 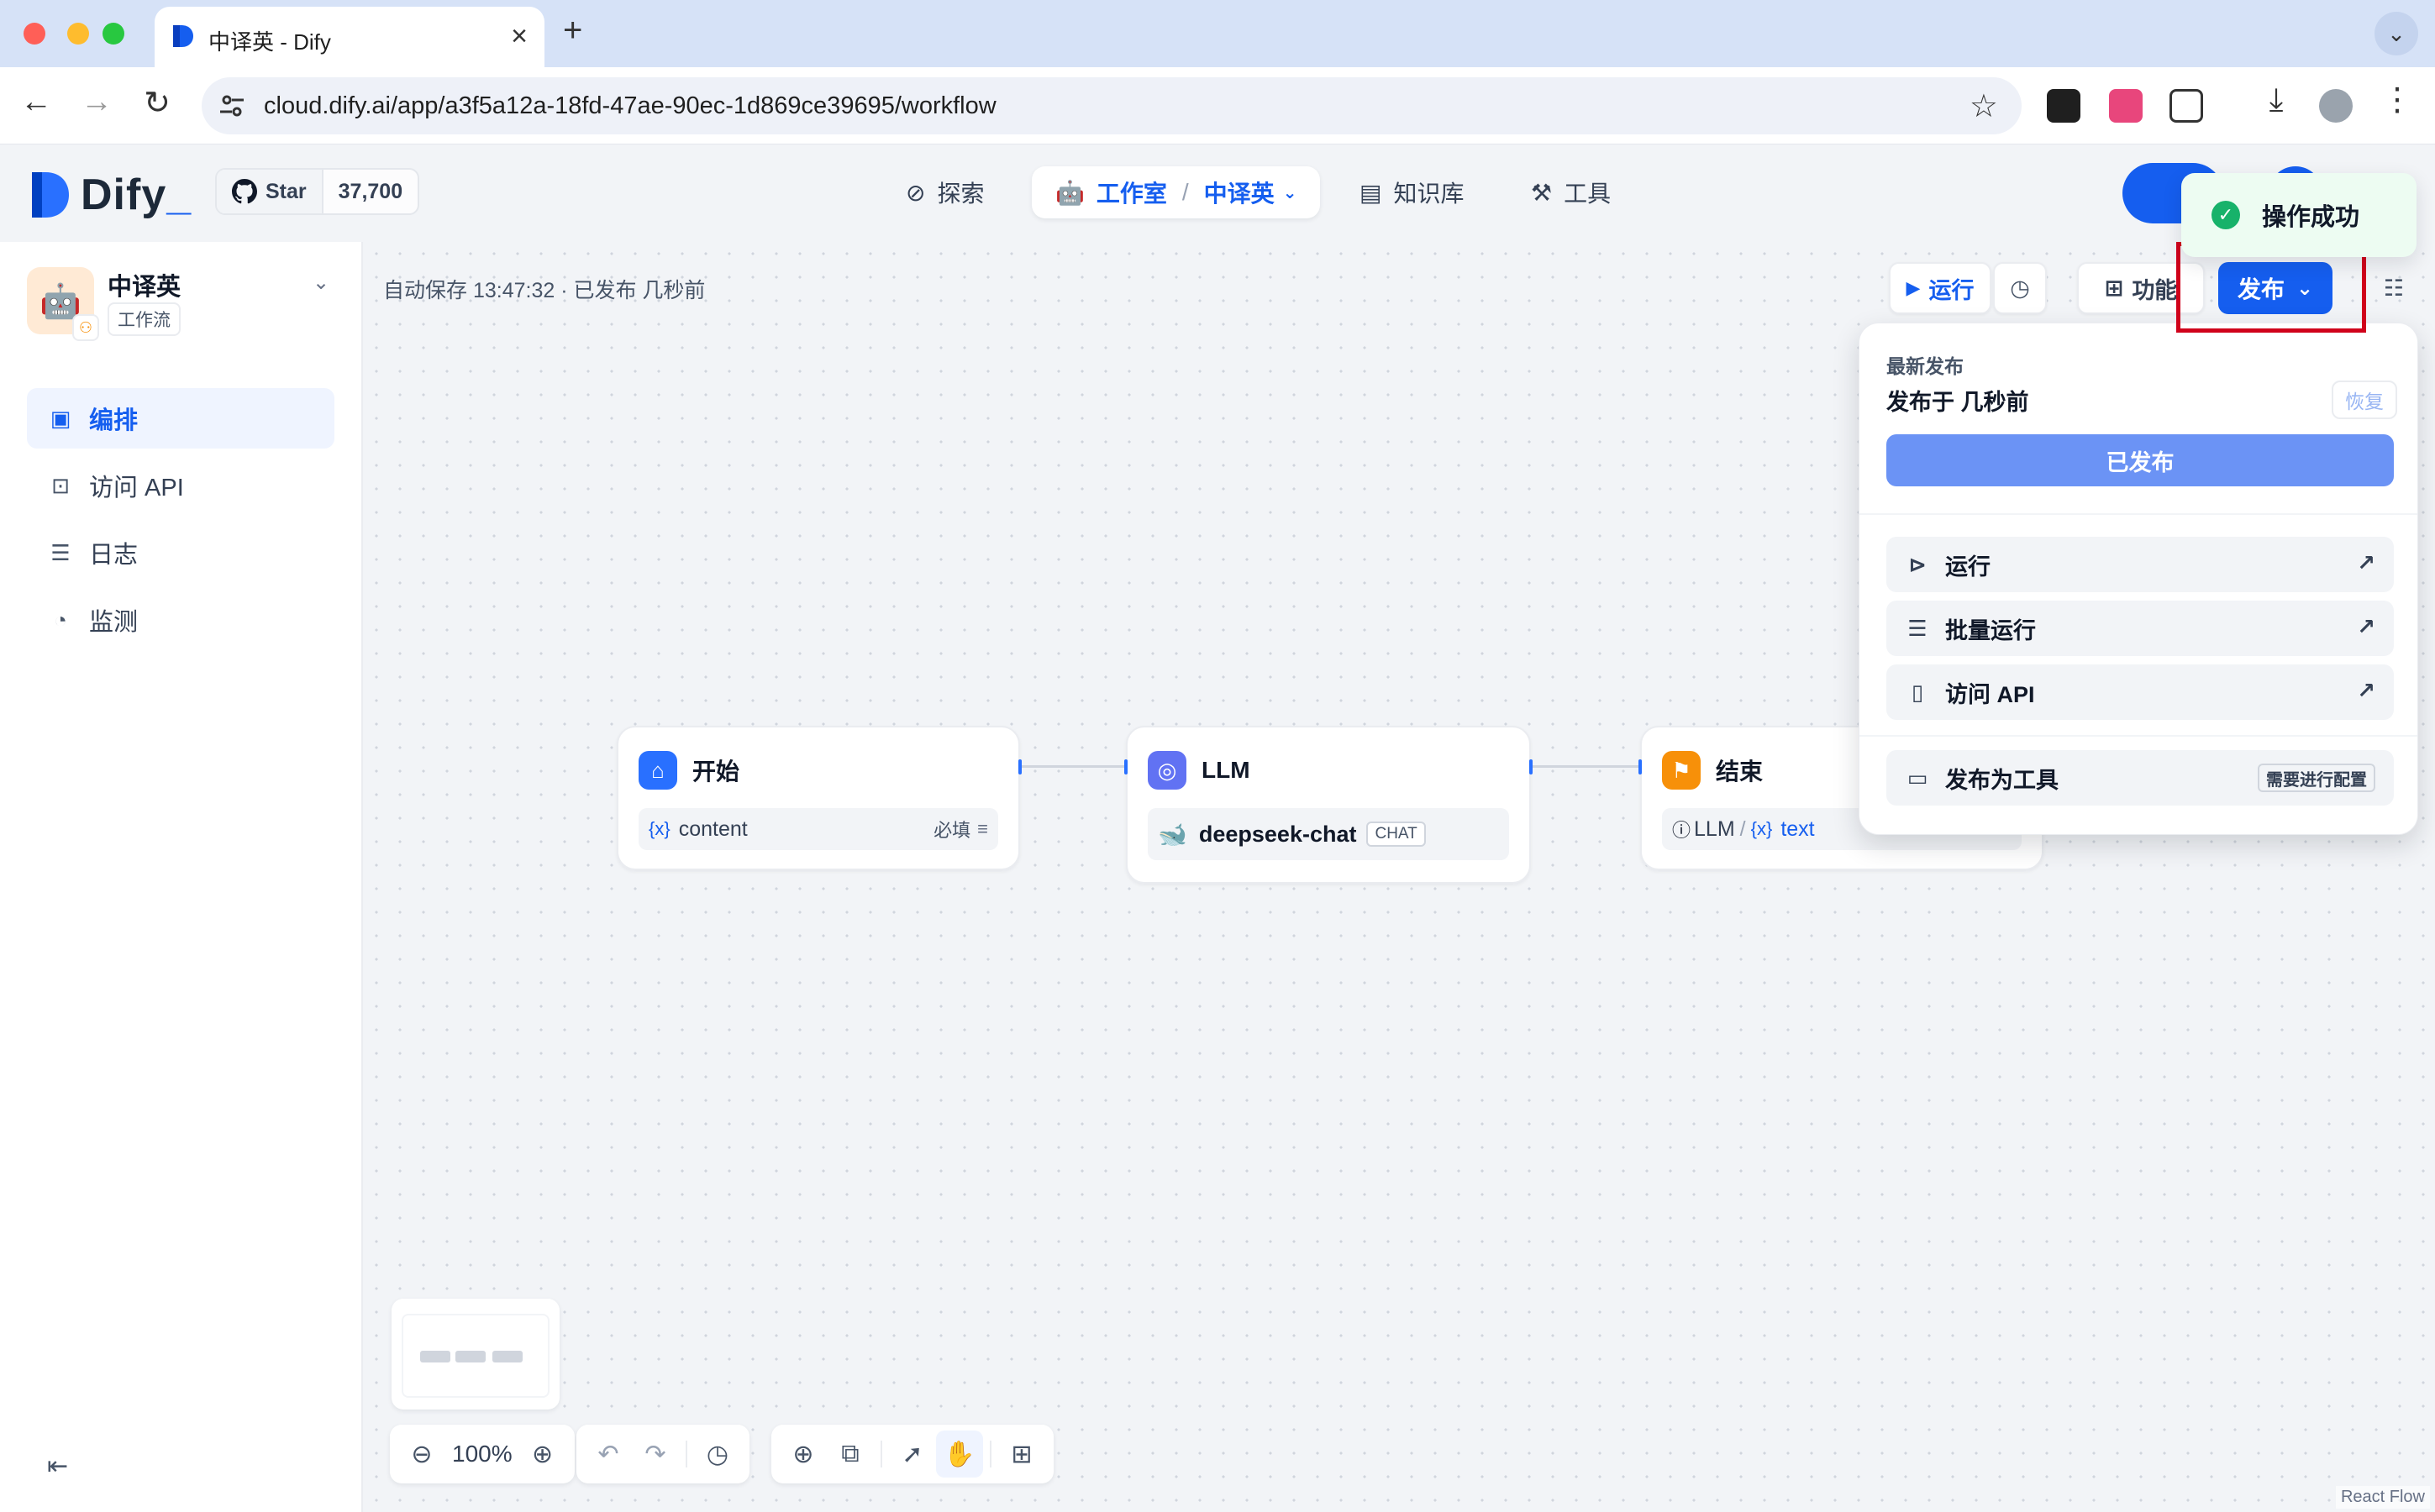 I want to click on app-name: 中译英, so click(x=144, y=287).